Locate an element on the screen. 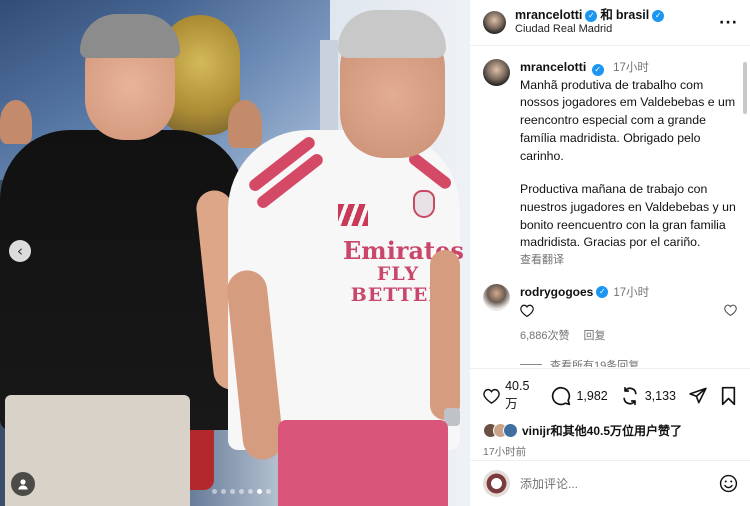  share-button is located at coordinates (698, 395).